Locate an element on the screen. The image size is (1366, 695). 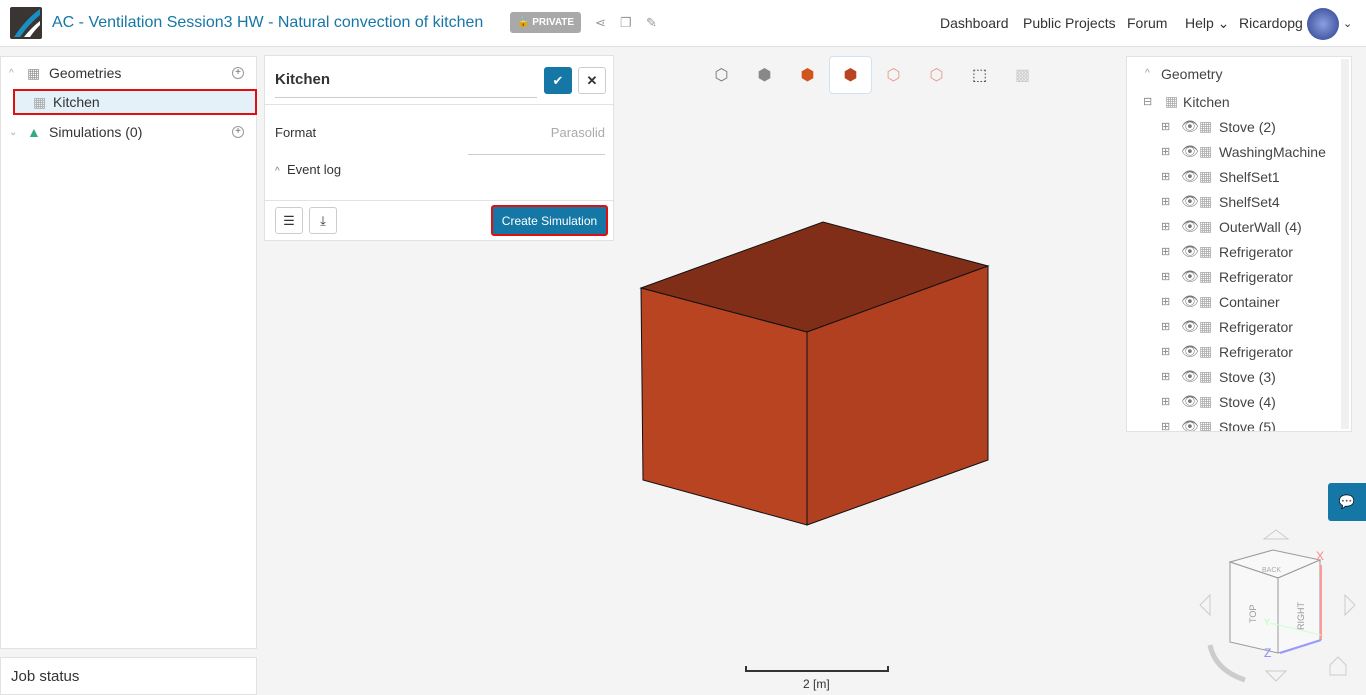
geometry-viewport is located at coordinates (815, 375).